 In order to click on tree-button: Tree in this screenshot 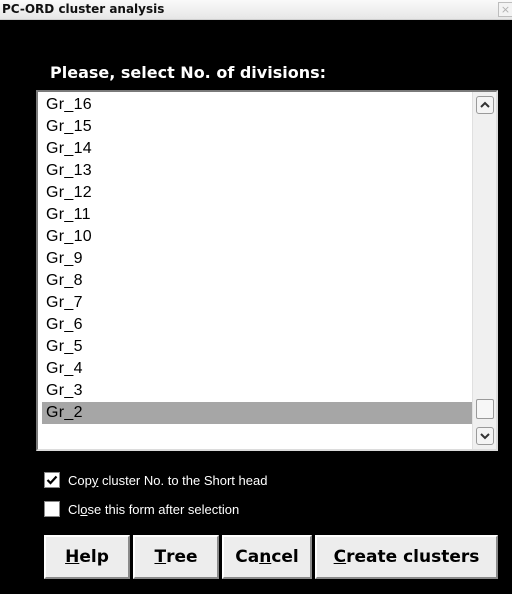, I will do `click(176, 557)`.